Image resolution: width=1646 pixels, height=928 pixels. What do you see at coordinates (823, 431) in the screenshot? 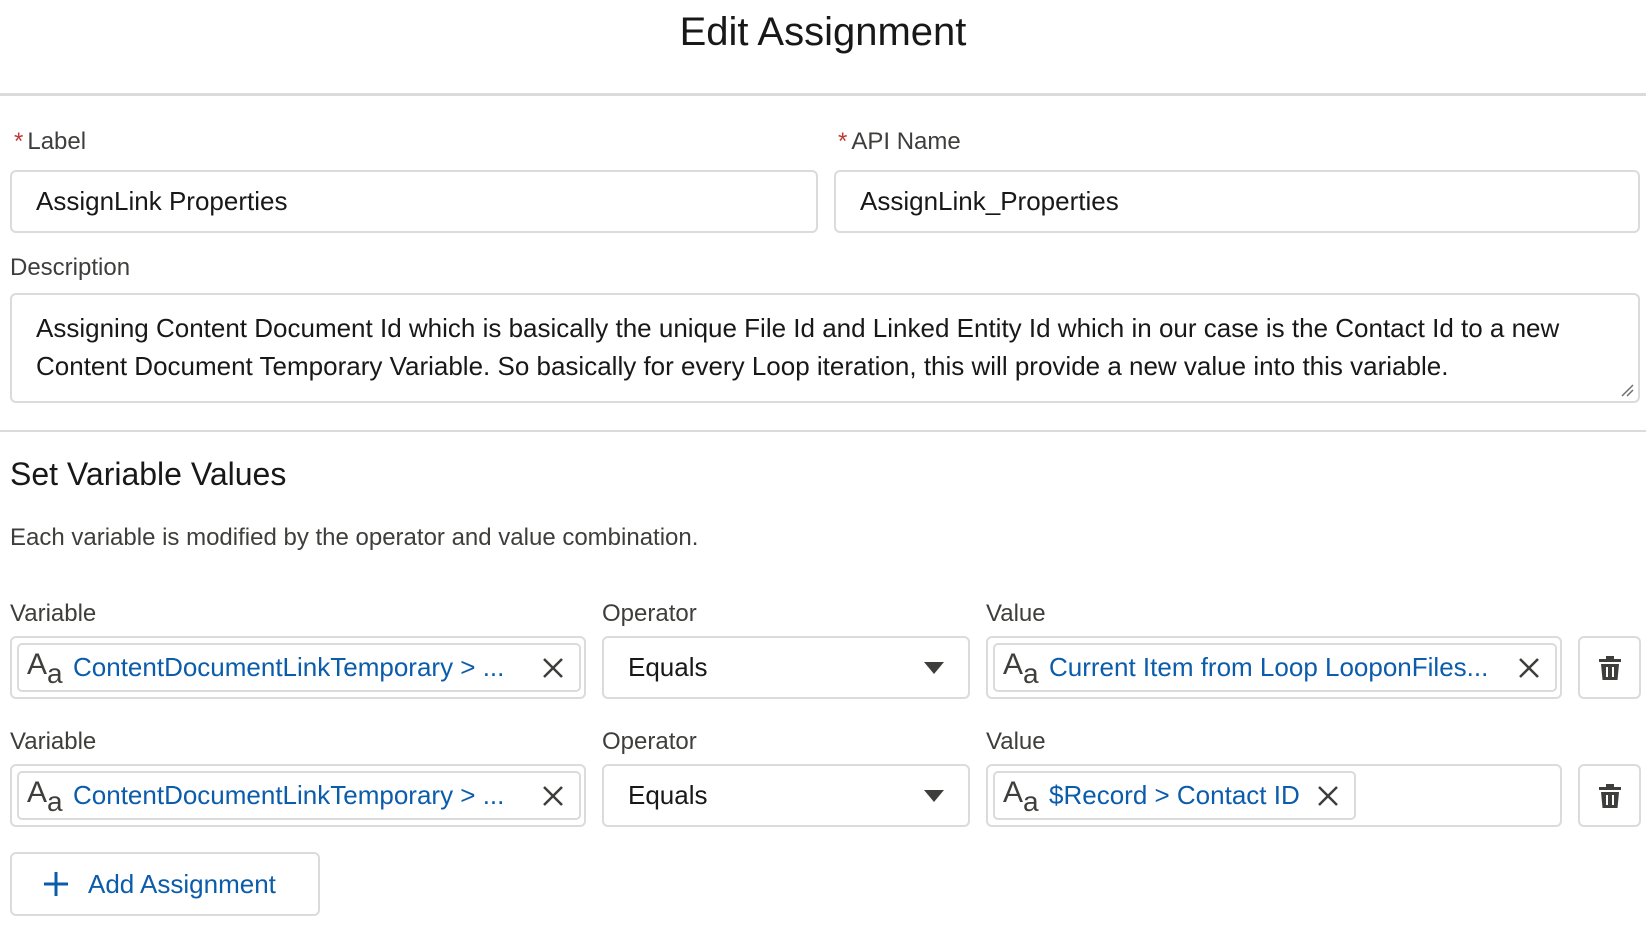
I see `section-divider` at bounding box center [823, 431].